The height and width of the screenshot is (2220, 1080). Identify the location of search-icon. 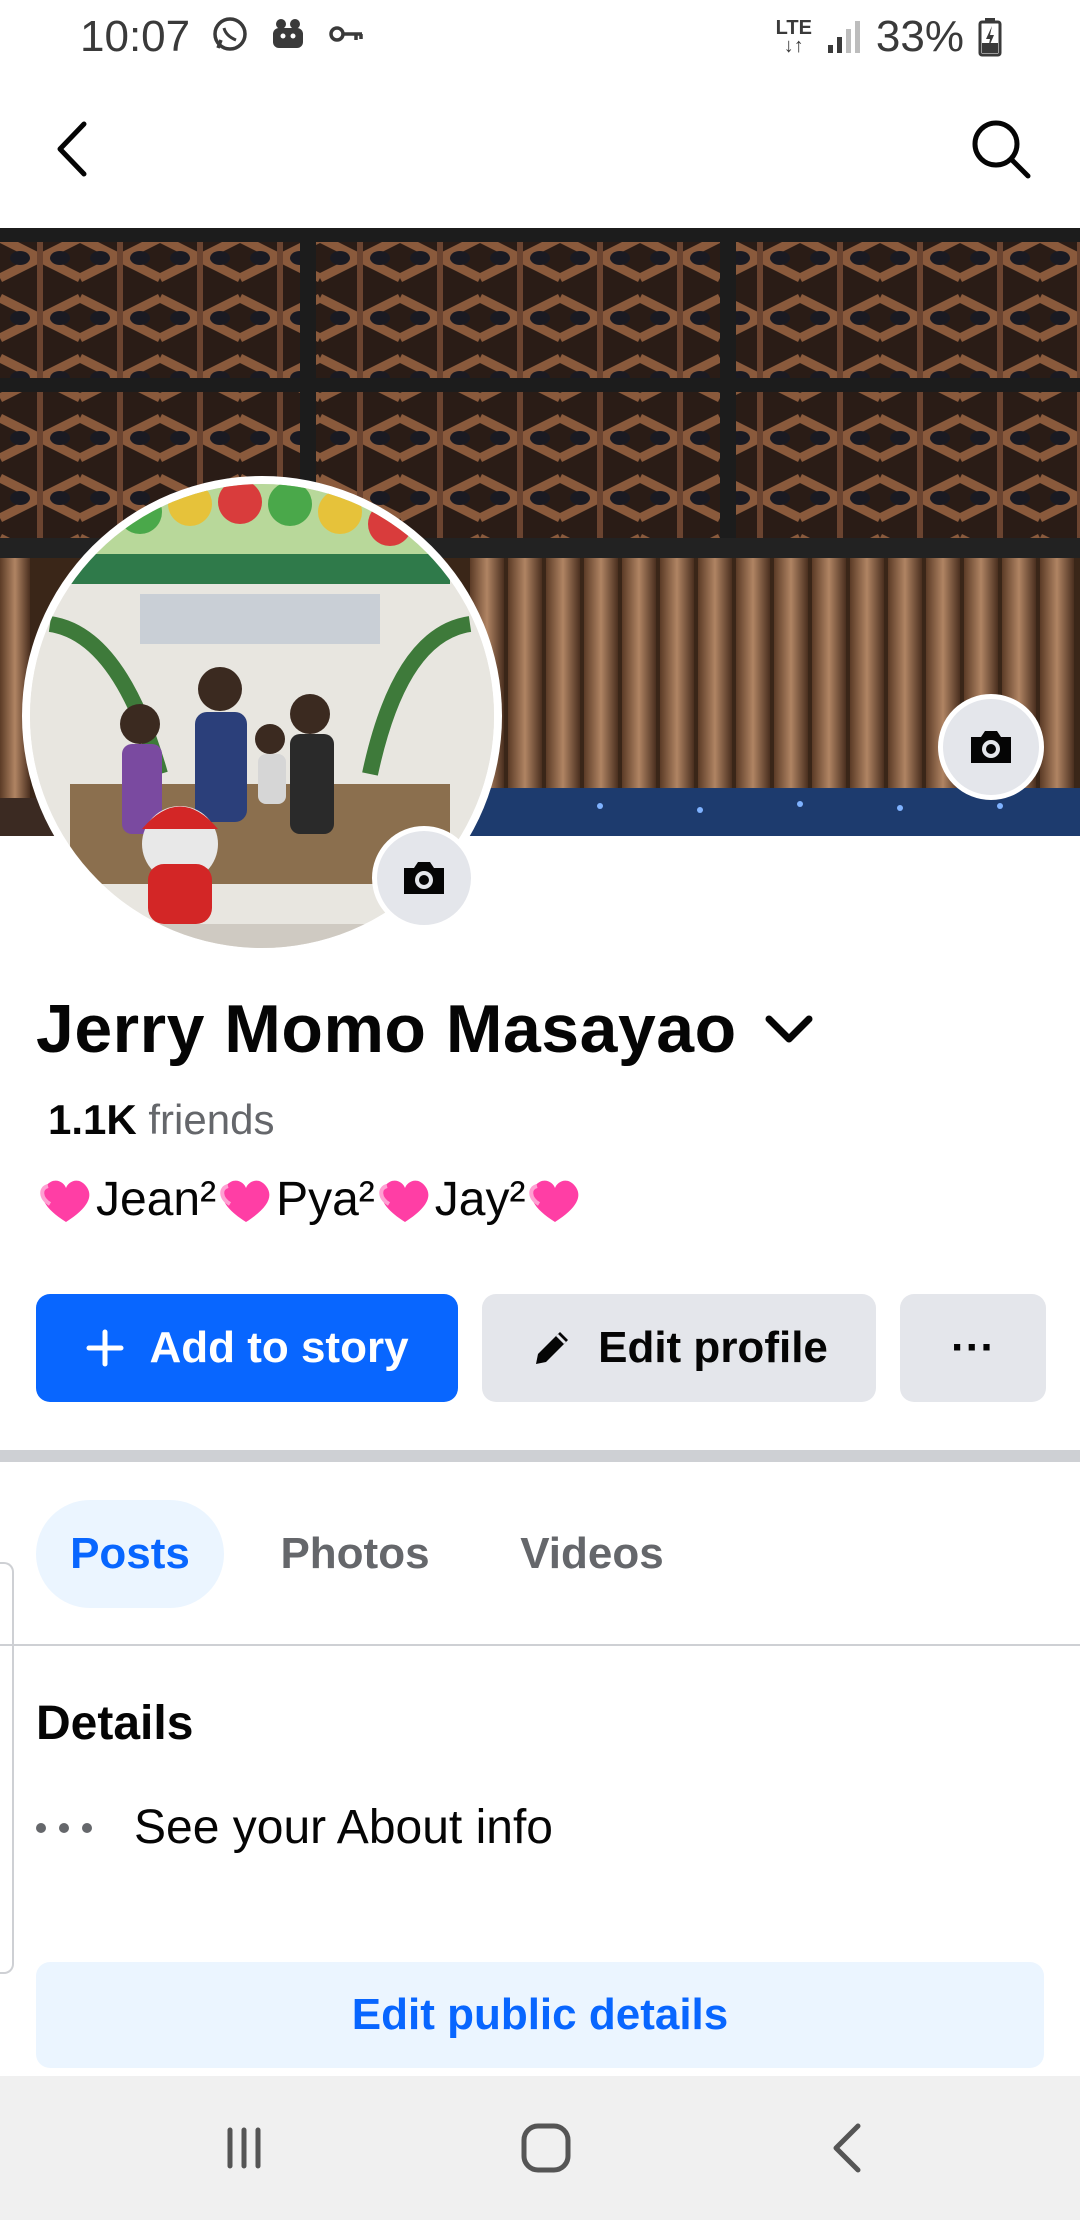
(1001, 149).